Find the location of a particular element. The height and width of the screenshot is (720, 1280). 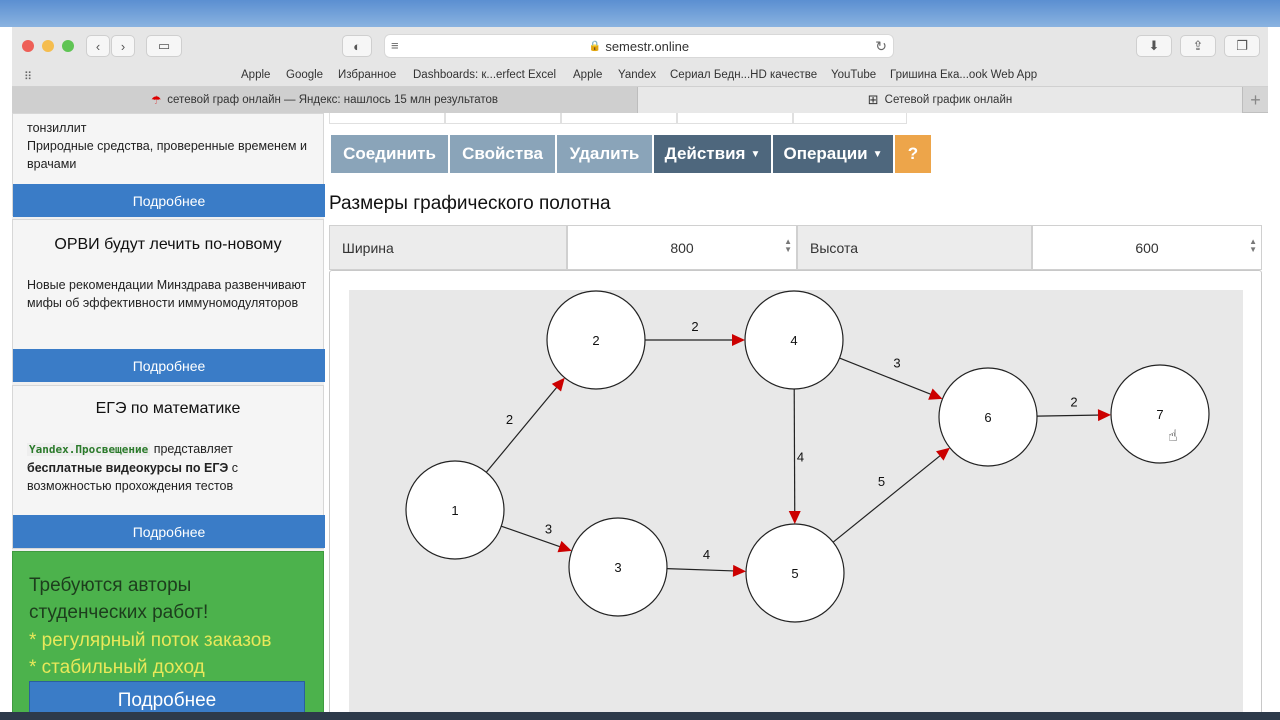

dock is located at coordinates (640, 716).